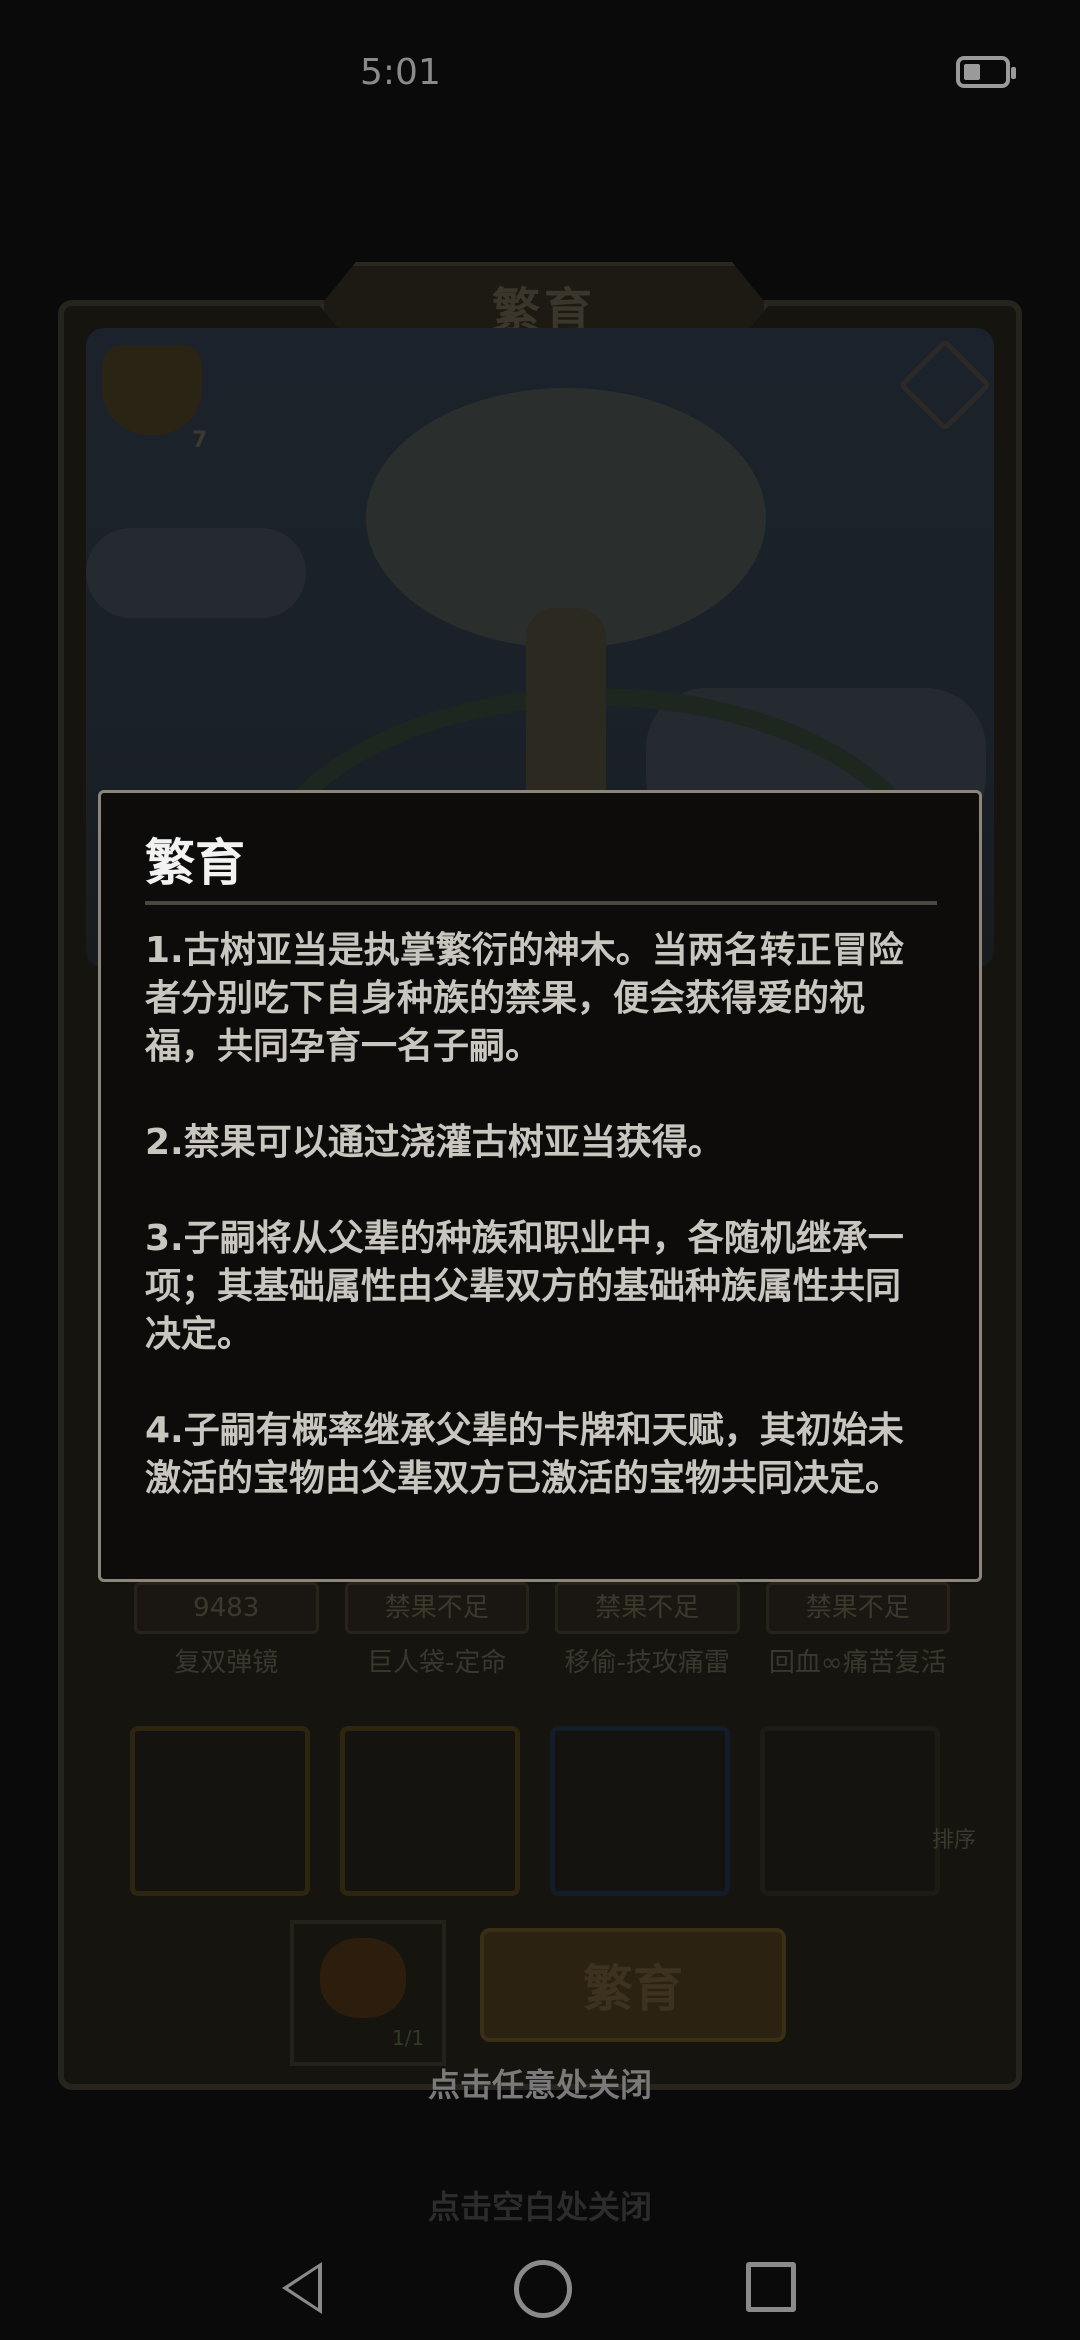  What do you see at coordinates (543, 2289) in the screenshot?
I see `home-icon` at bounding box center [543, 2289].